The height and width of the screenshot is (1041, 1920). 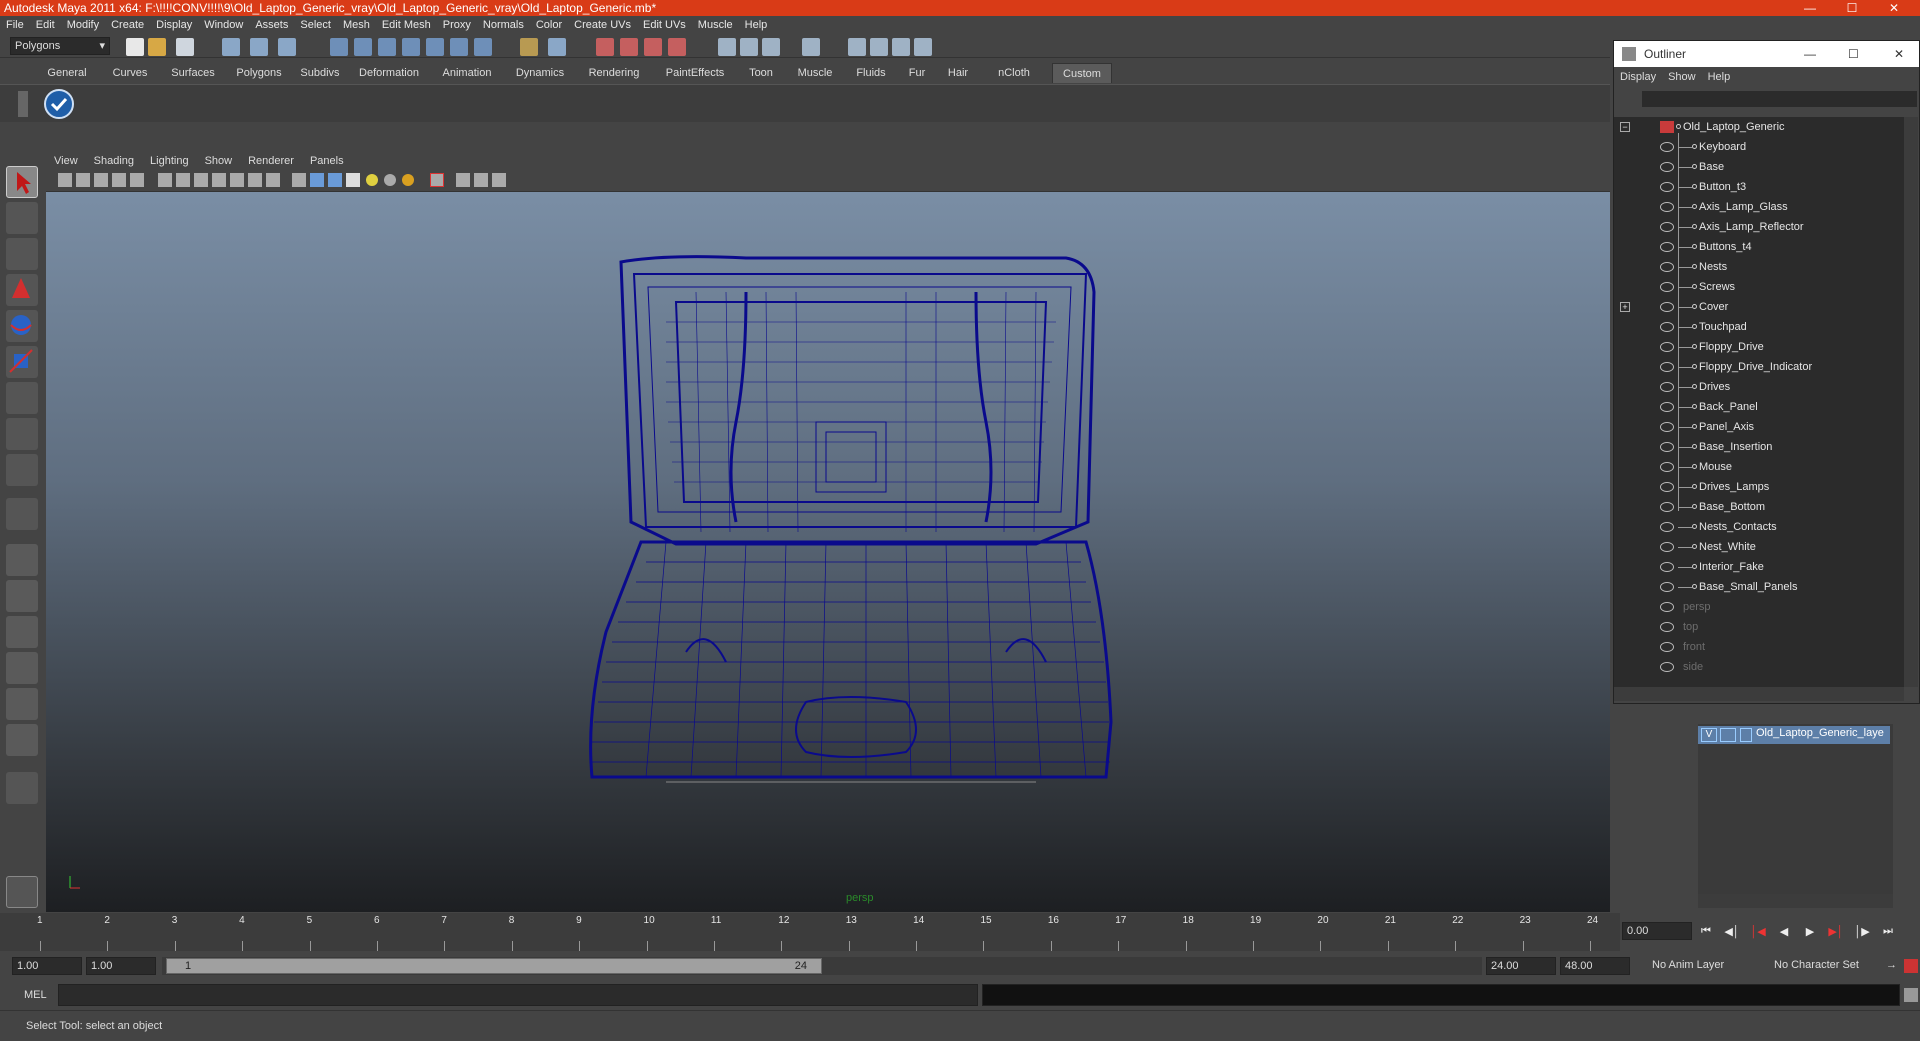 I want to click on menu-select: Select, so click(x=315, y=25).